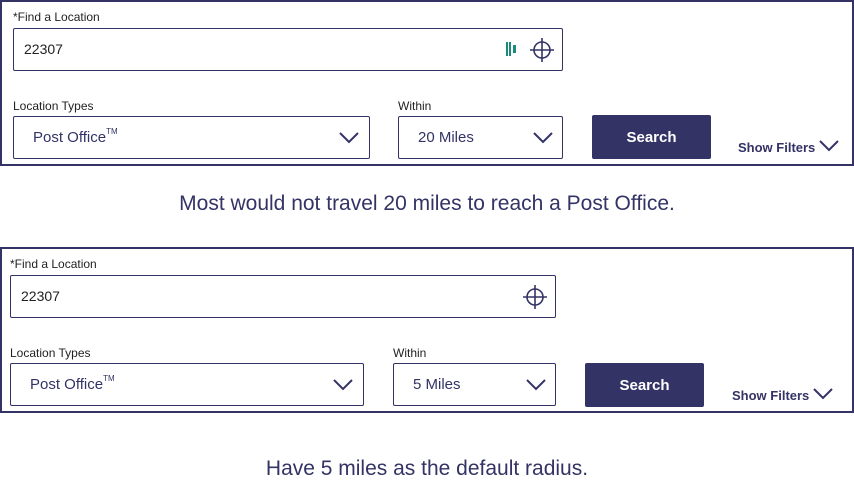 The image size is (854, 499). What do you see at coordinates (446, 137) in the screenshot?
I see `within-value: 20 Miles` at bounding box center [446, 137].